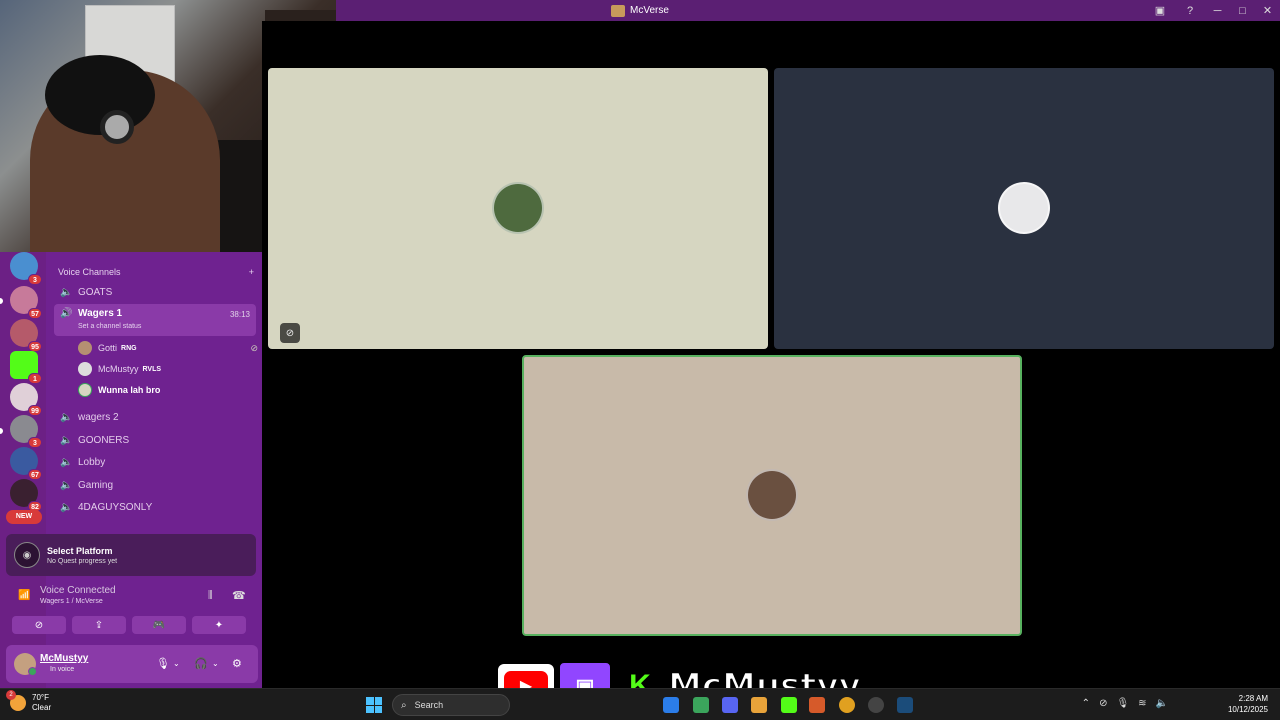  What do you see at coordinates (35, 378) in the screenshot?
I see `unread-badge: 1` at bounding box center [35, 378].